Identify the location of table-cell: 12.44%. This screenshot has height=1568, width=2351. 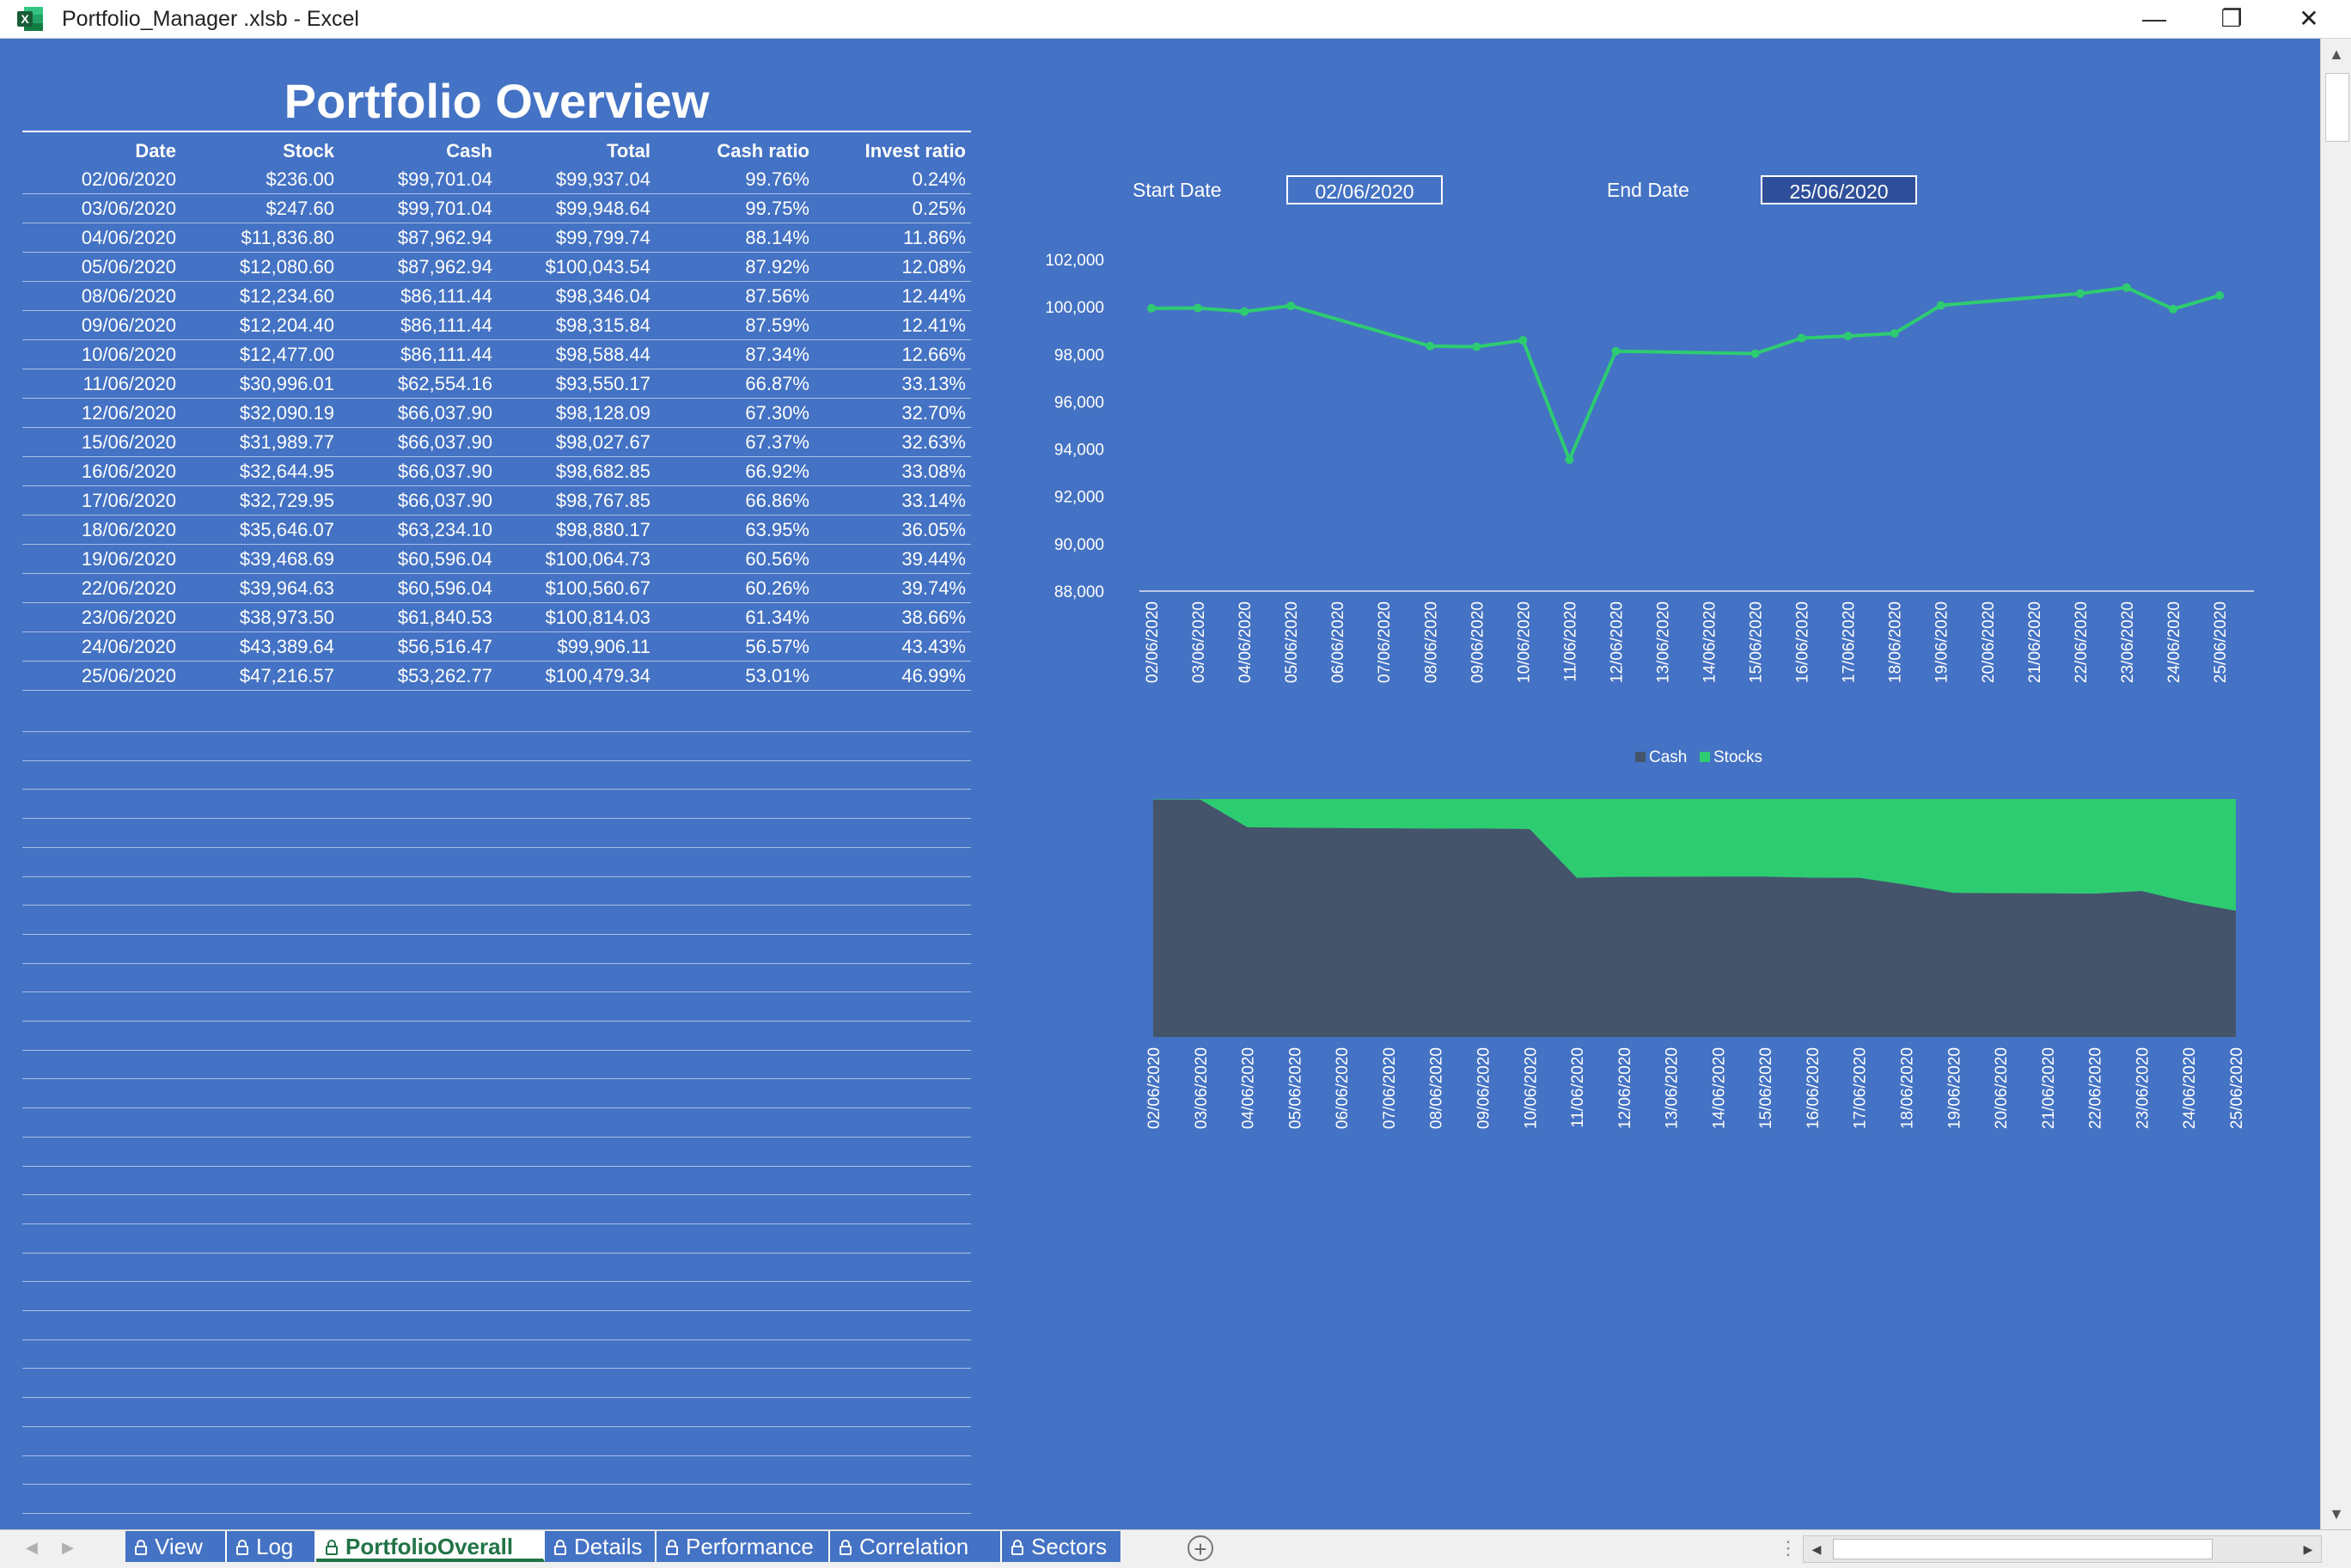
(893, 296).